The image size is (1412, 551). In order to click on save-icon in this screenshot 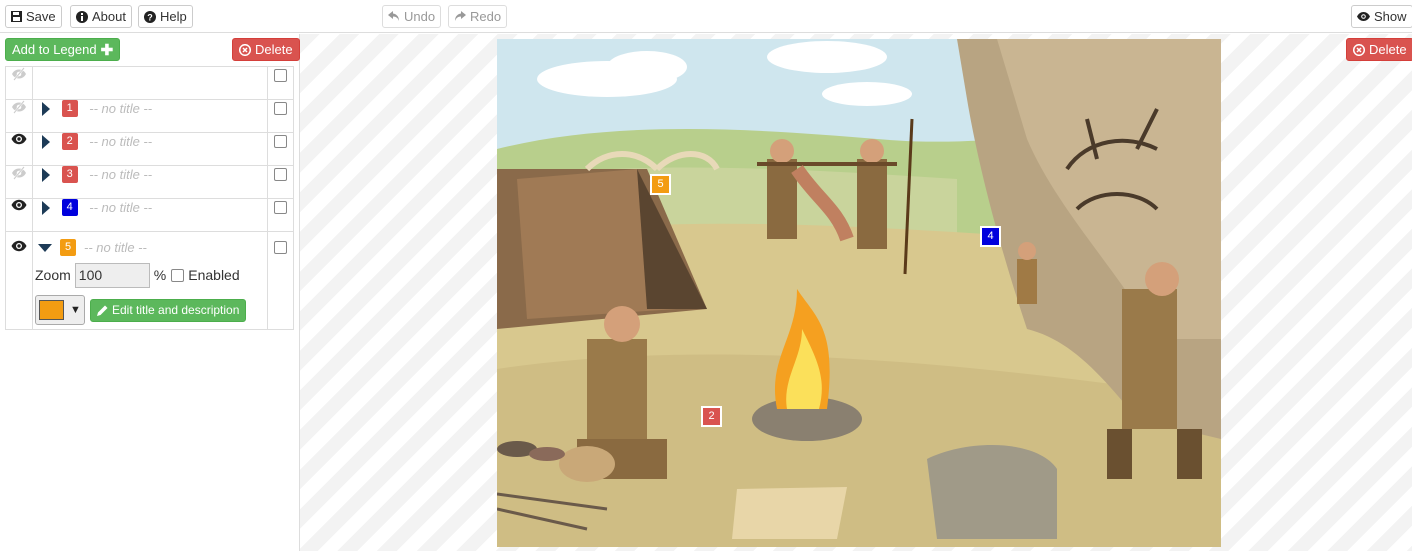, I will do `click(16, 16)`.